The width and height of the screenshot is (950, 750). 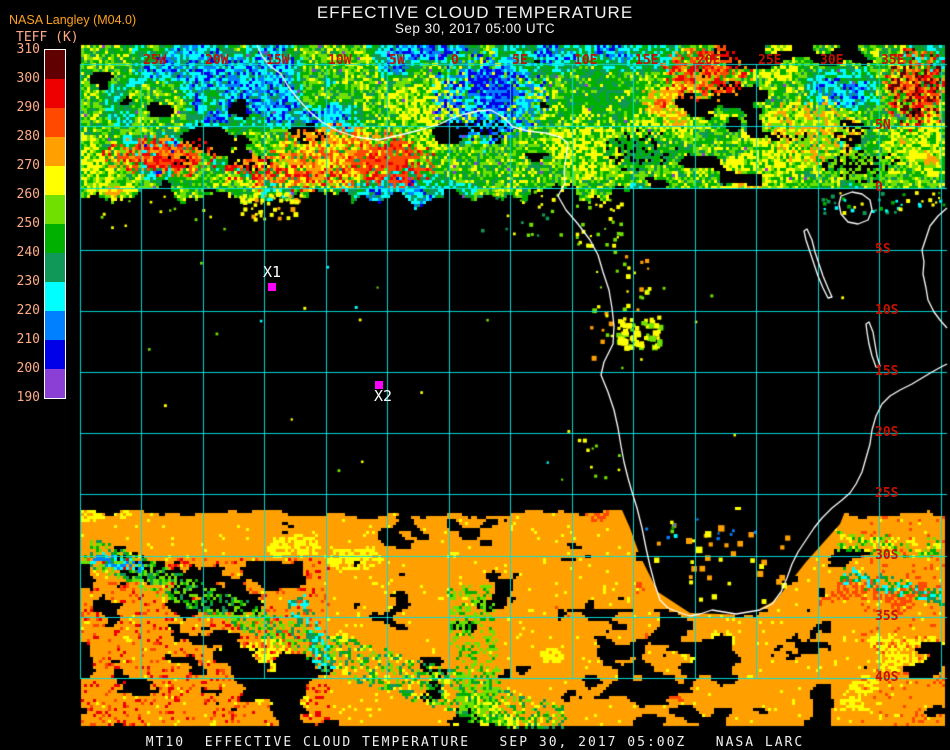 What do you see at coordinates (28, 78) in the screenshot?
I see `colorbar-tick-label: 300` at bounding box center [28, 78].